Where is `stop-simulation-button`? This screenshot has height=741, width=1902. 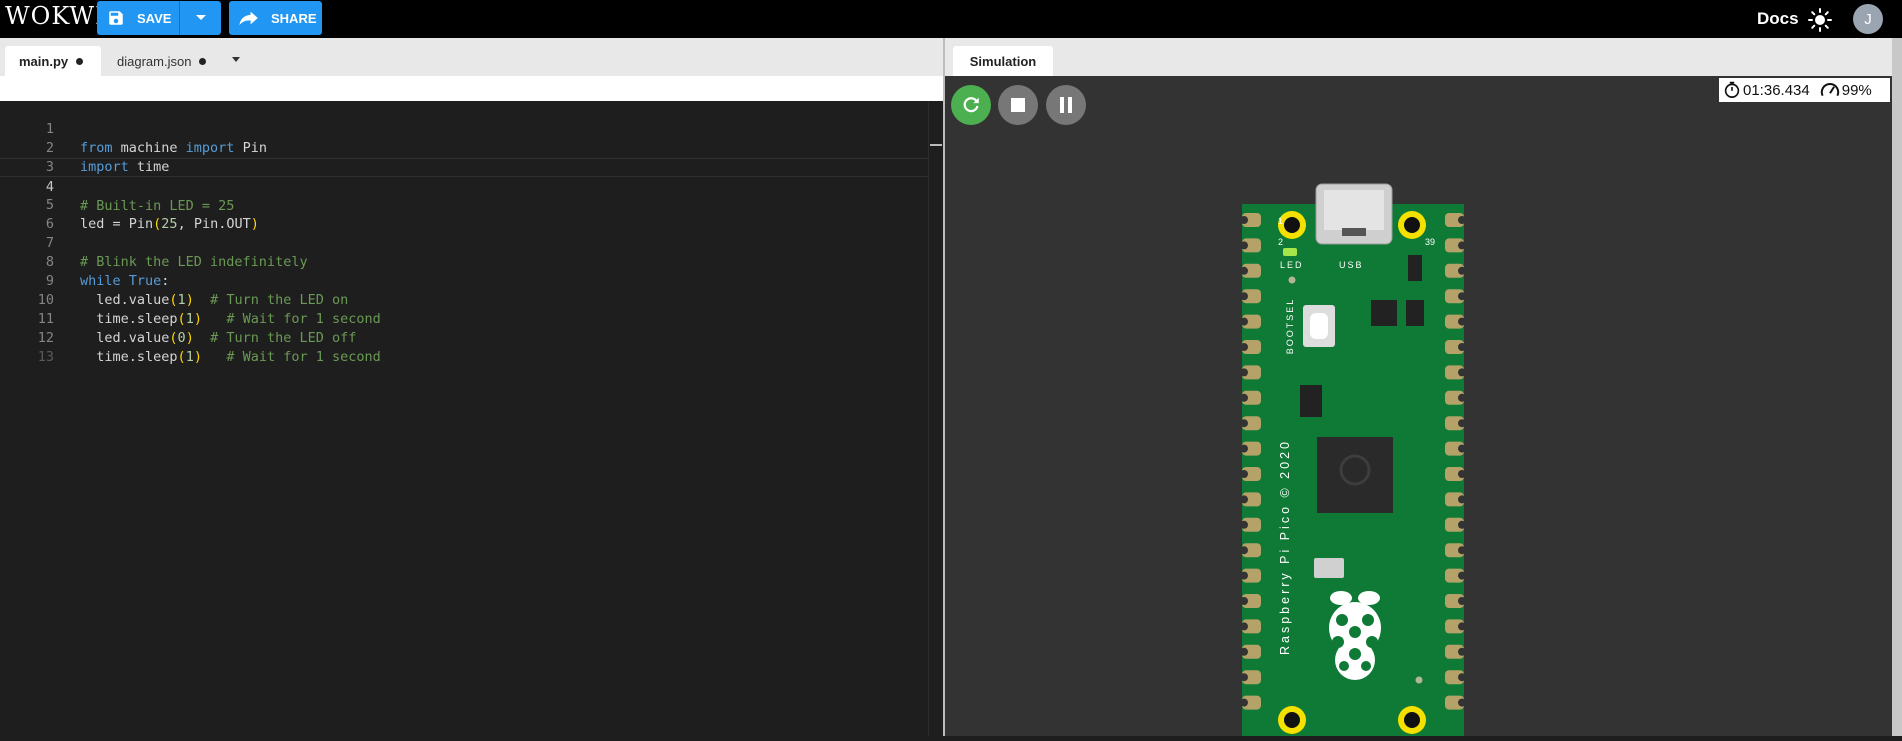
stop-simulation-button is located at coordinates (1018, 105).